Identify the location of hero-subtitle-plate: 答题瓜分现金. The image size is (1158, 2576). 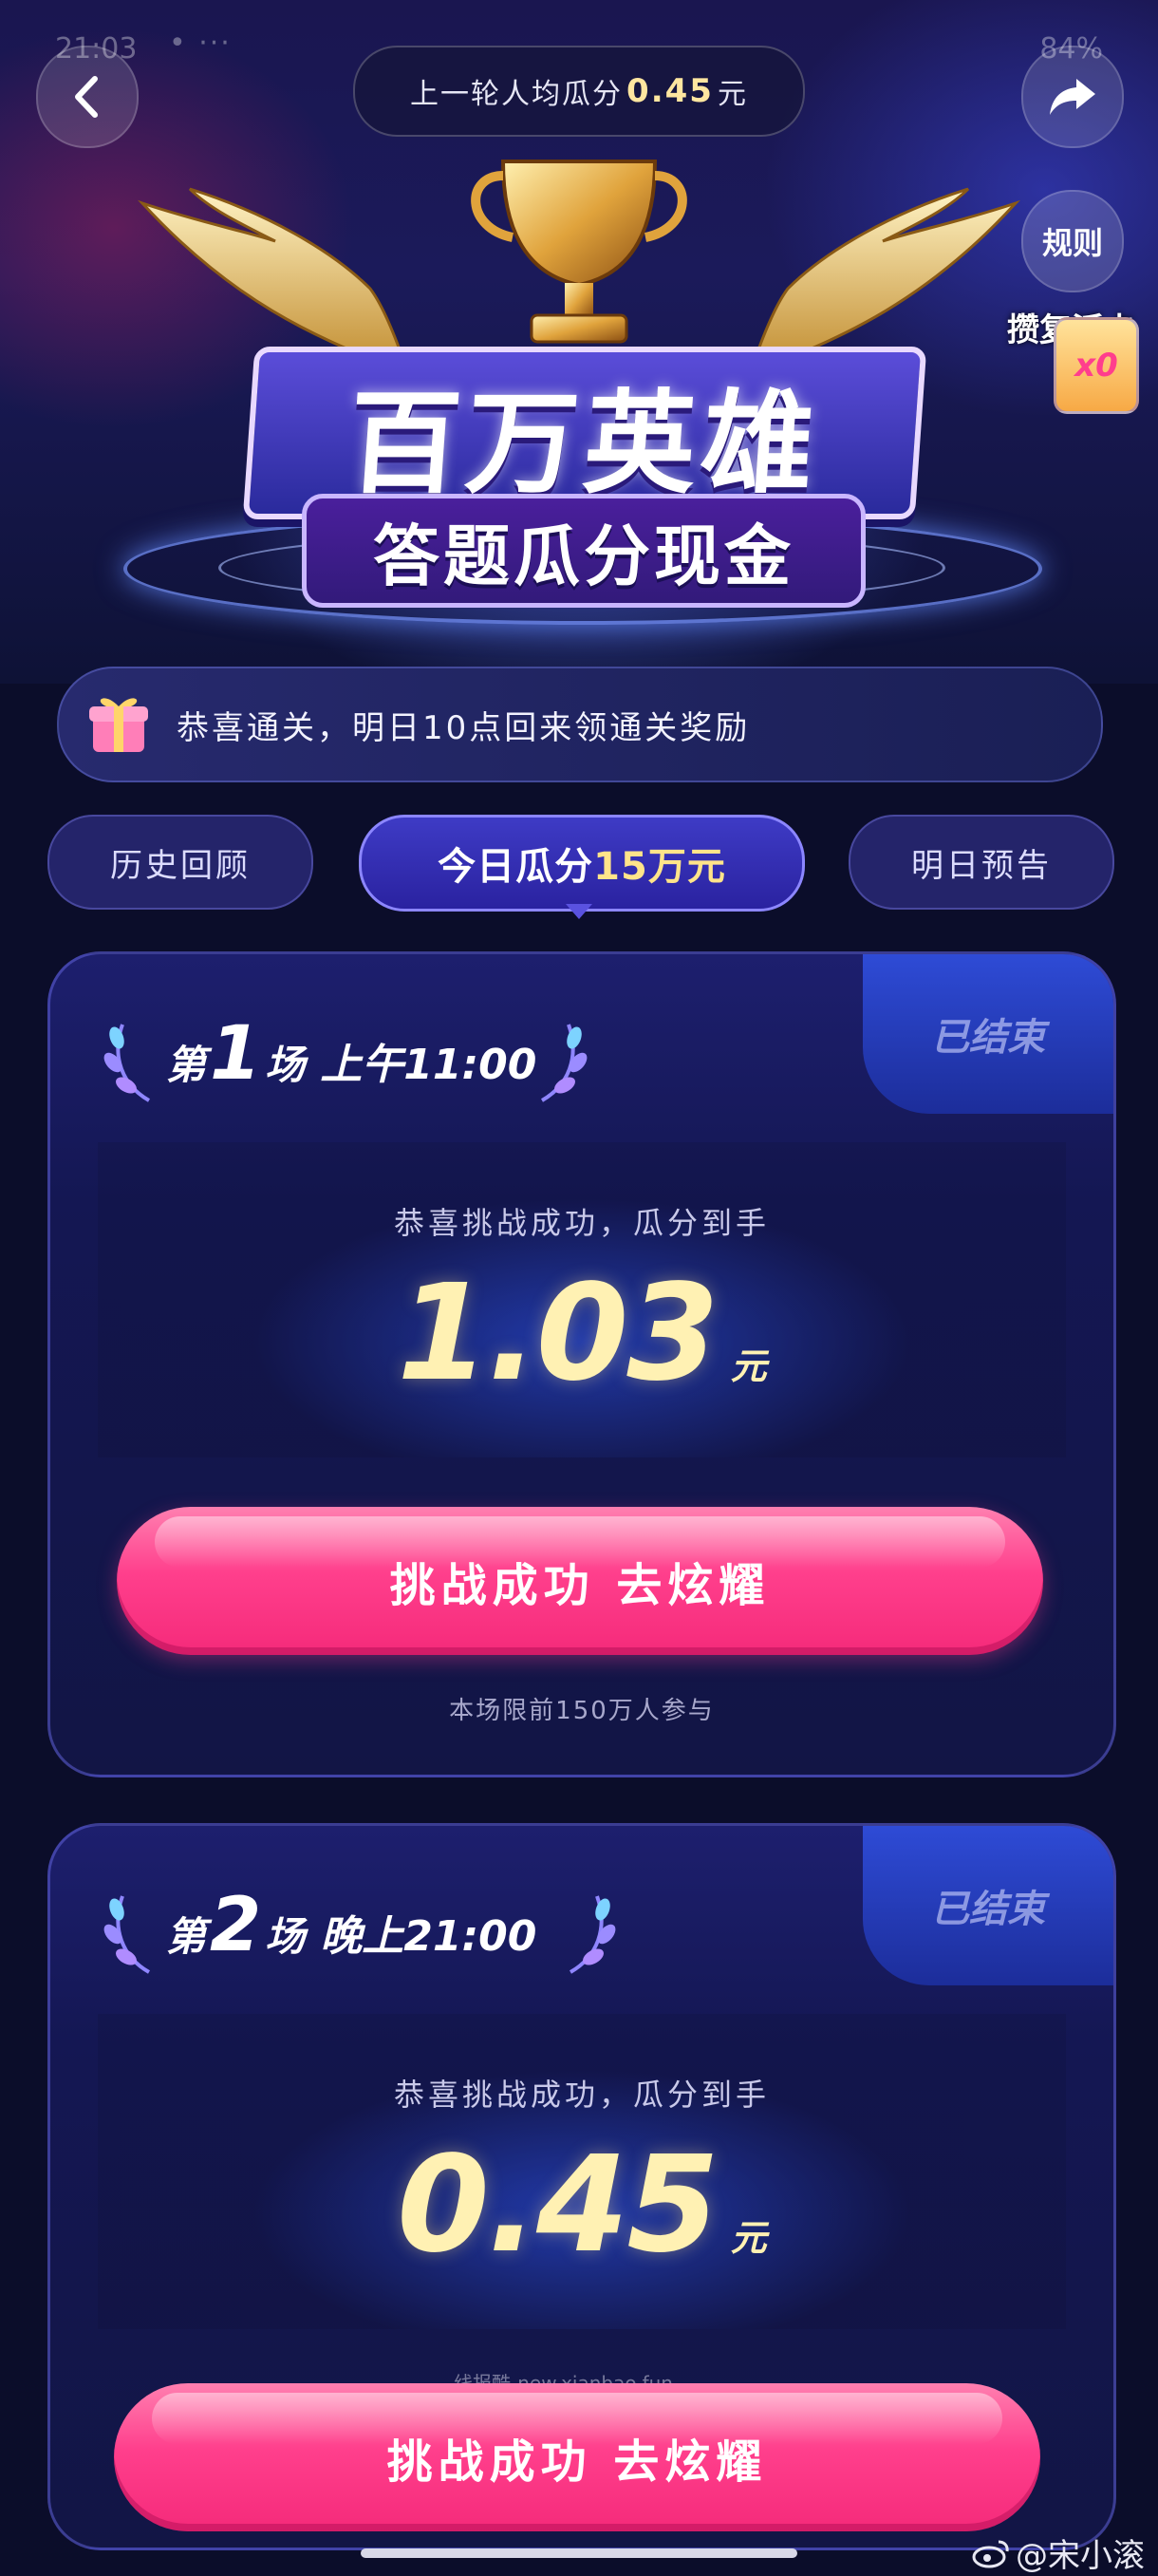
(584, 551).